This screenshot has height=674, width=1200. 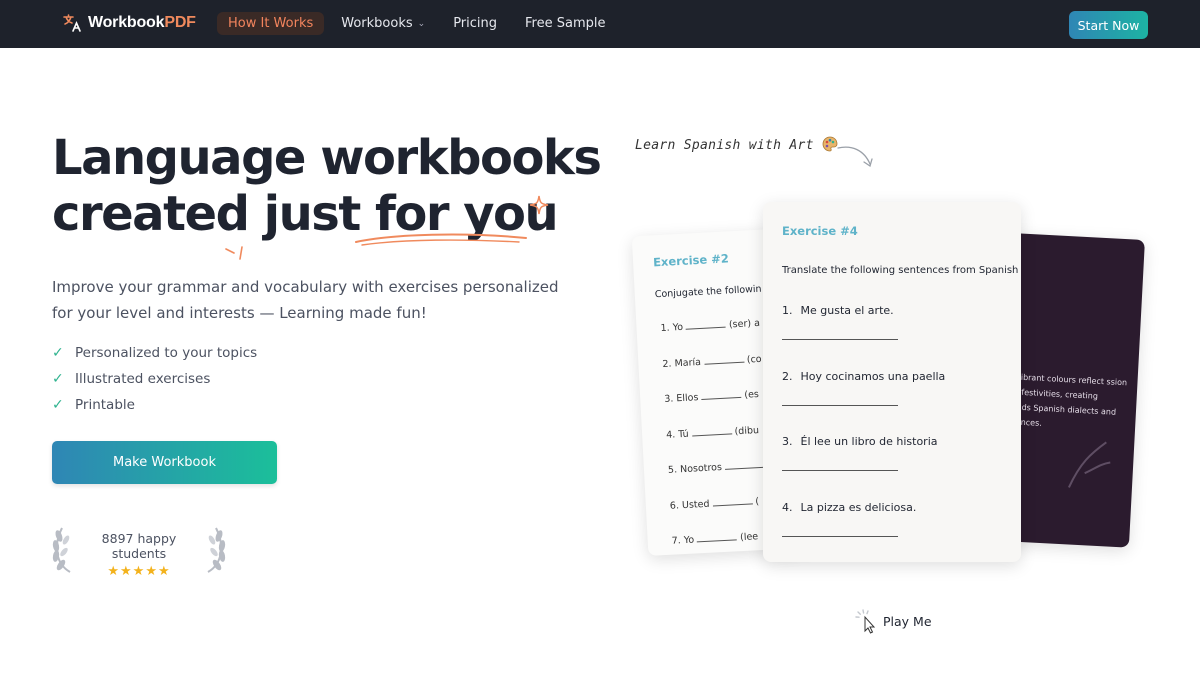 What do you see at coordinates (719, 480) in the screenshot?
I see `list-item: 5. Nosotros` at bounding box center [719, 480].